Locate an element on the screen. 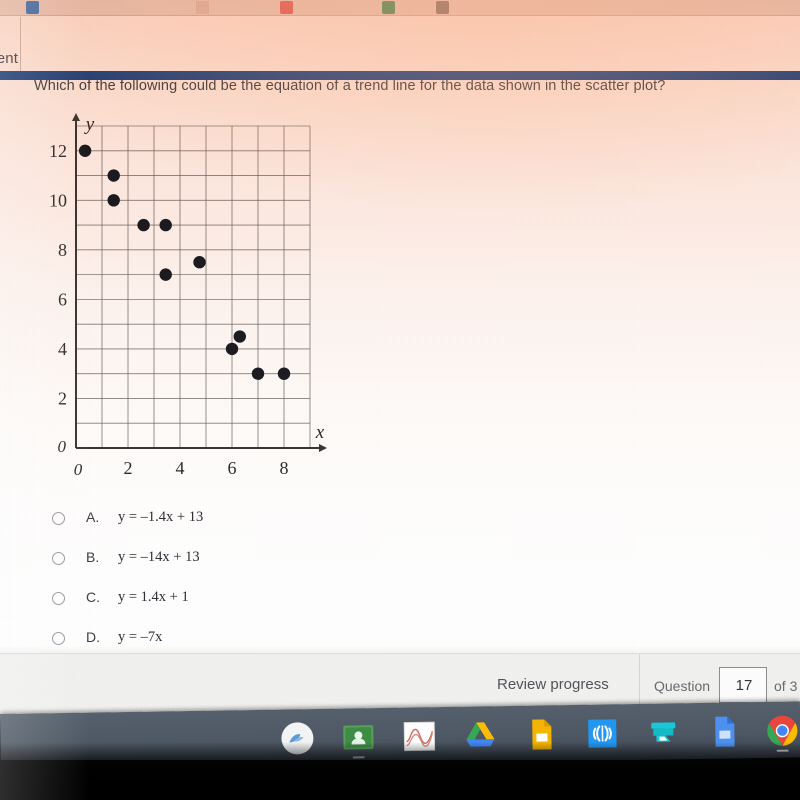  scanner-icon is located at coordinates (663, 732).